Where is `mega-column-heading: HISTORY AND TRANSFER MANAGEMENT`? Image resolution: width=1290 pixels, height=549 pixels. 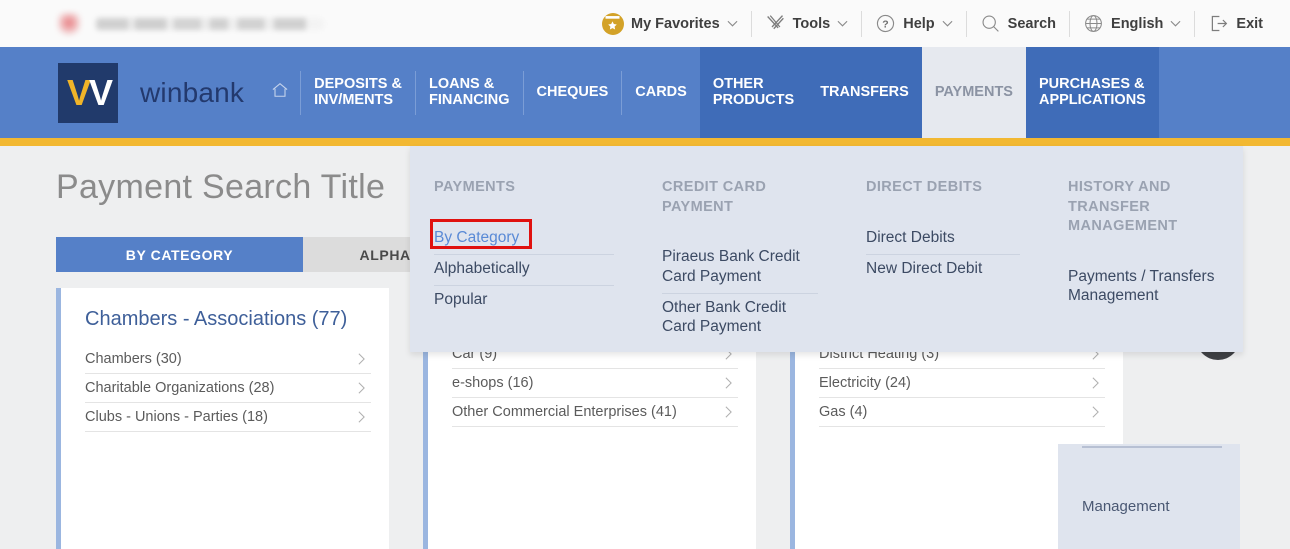 mega-column-heading: HISTORY AND TRANSFER MANAGEMENT is located at coordinates (1123, 207).